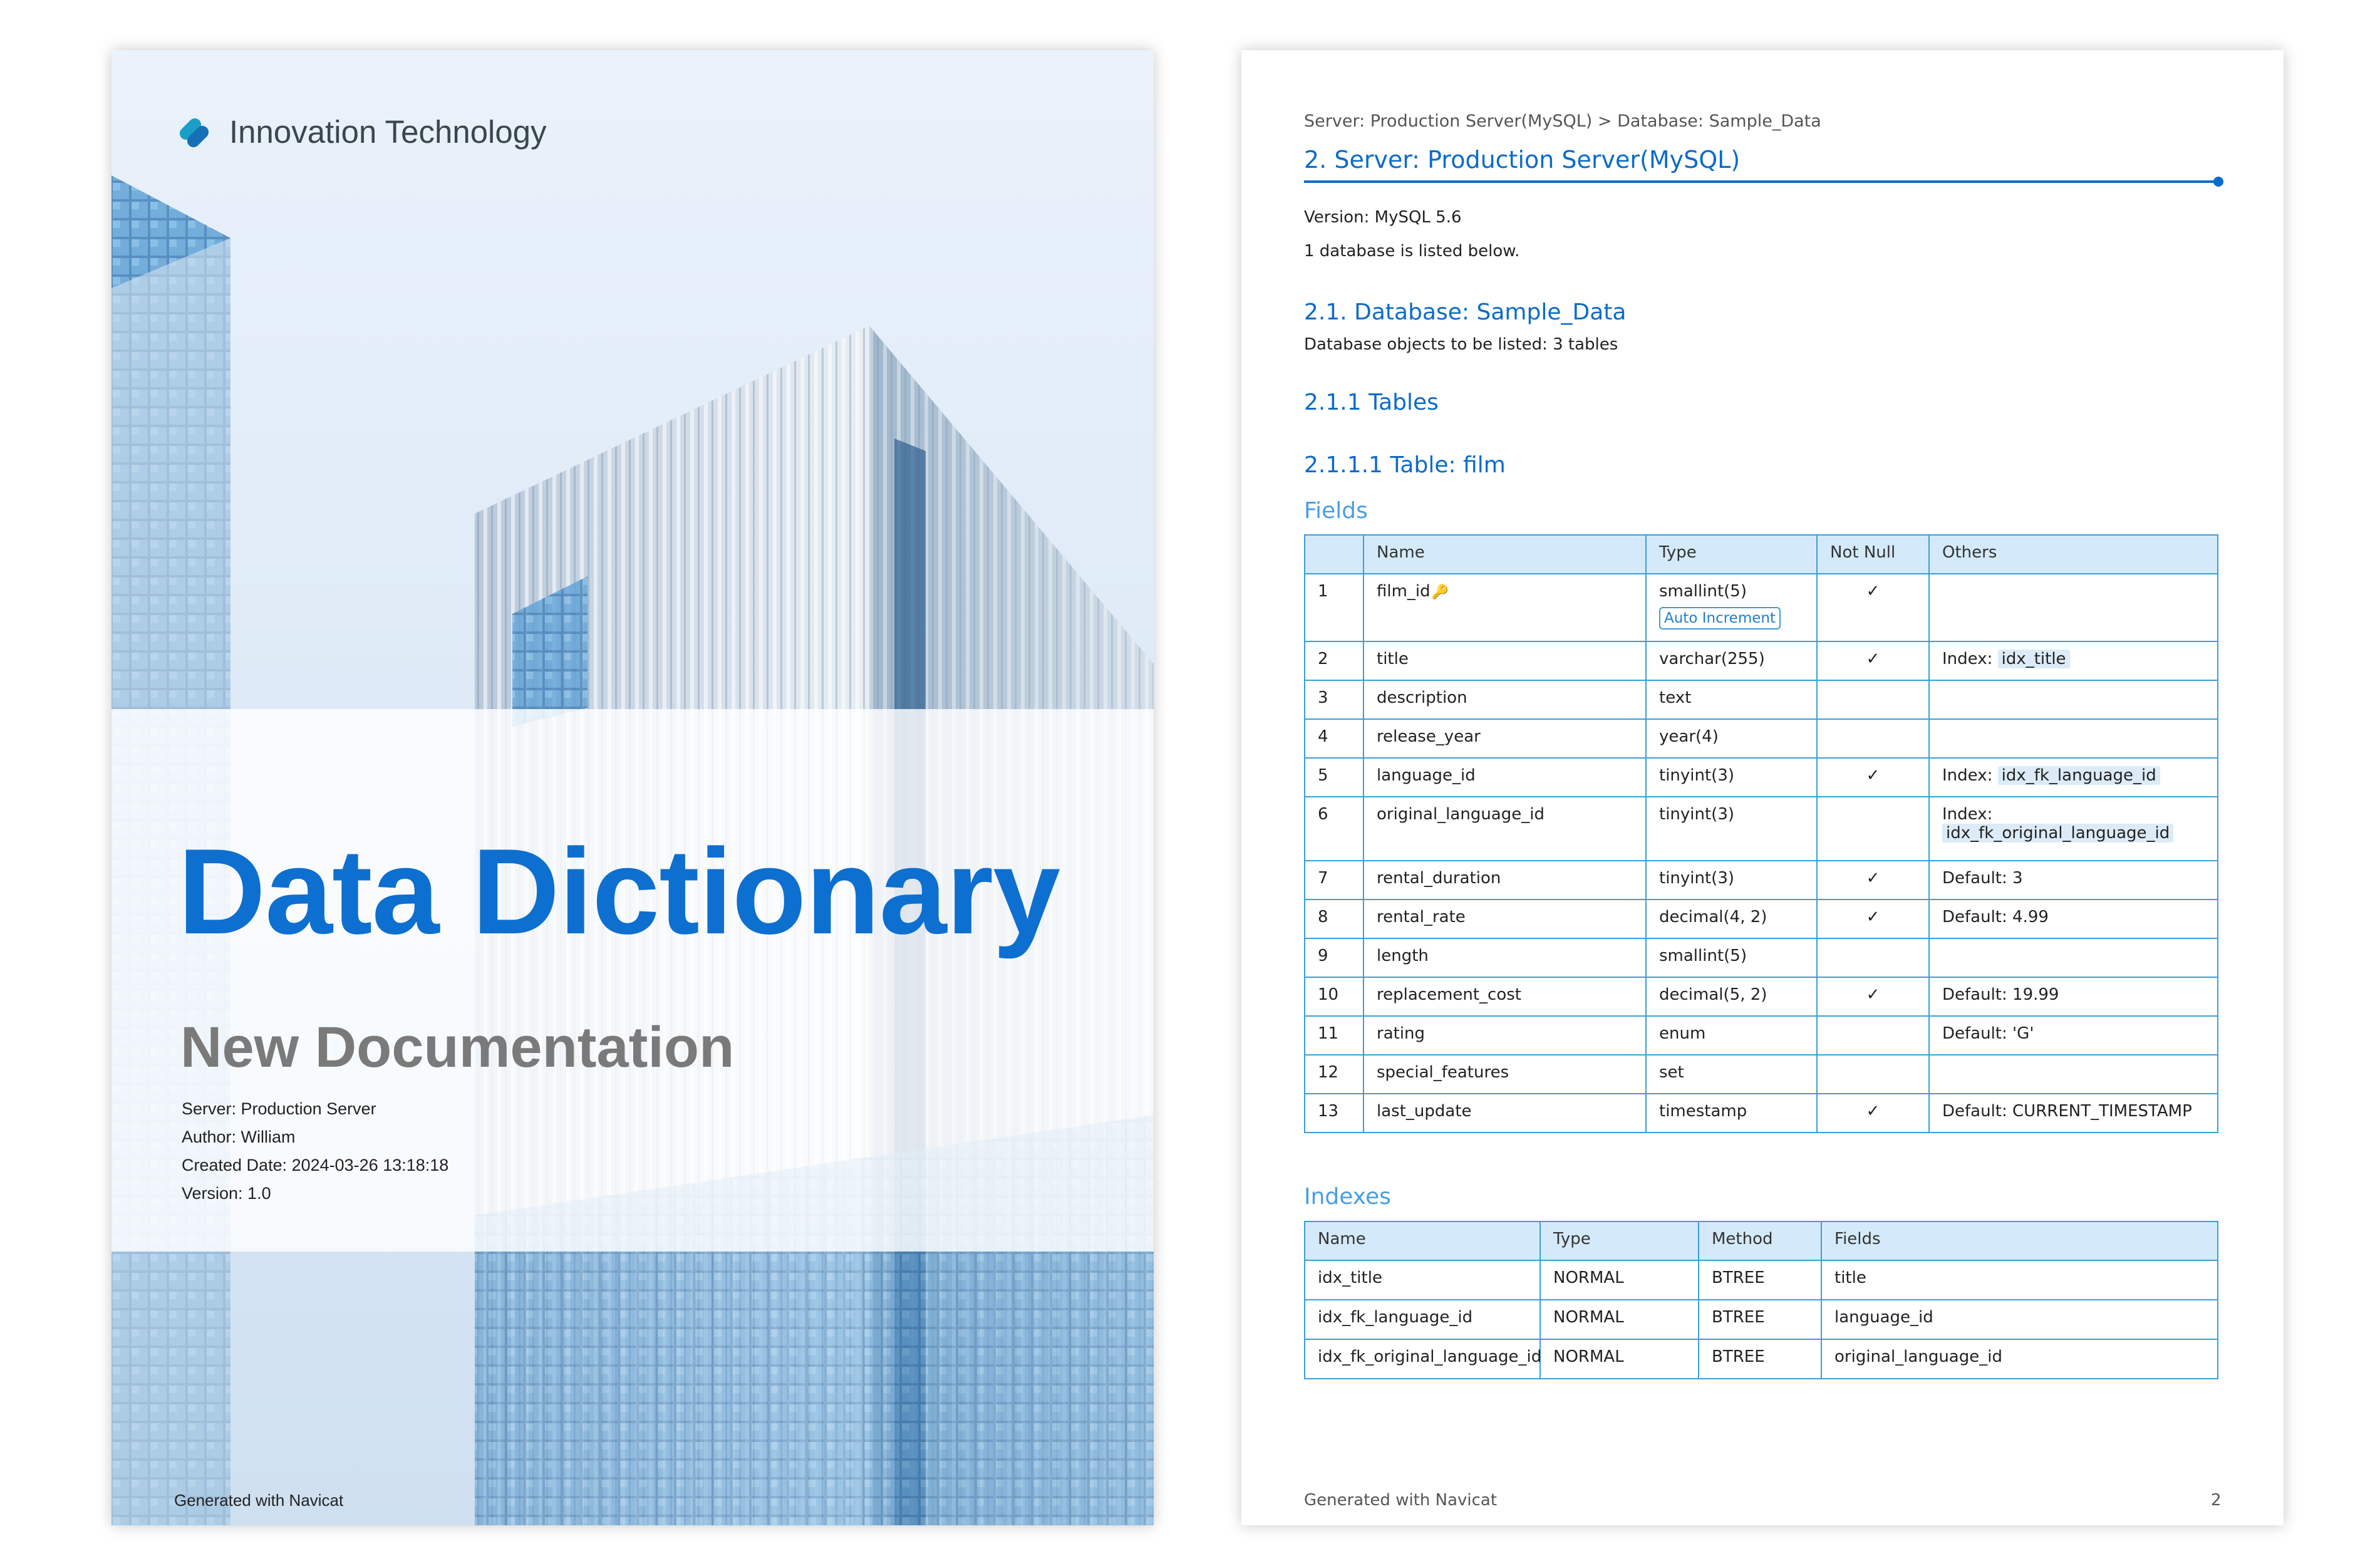 This screenshot has height=1566, width=2380. I want to click on database-heading: 2.1. Database: Sample_Data, so click(1465, 312).